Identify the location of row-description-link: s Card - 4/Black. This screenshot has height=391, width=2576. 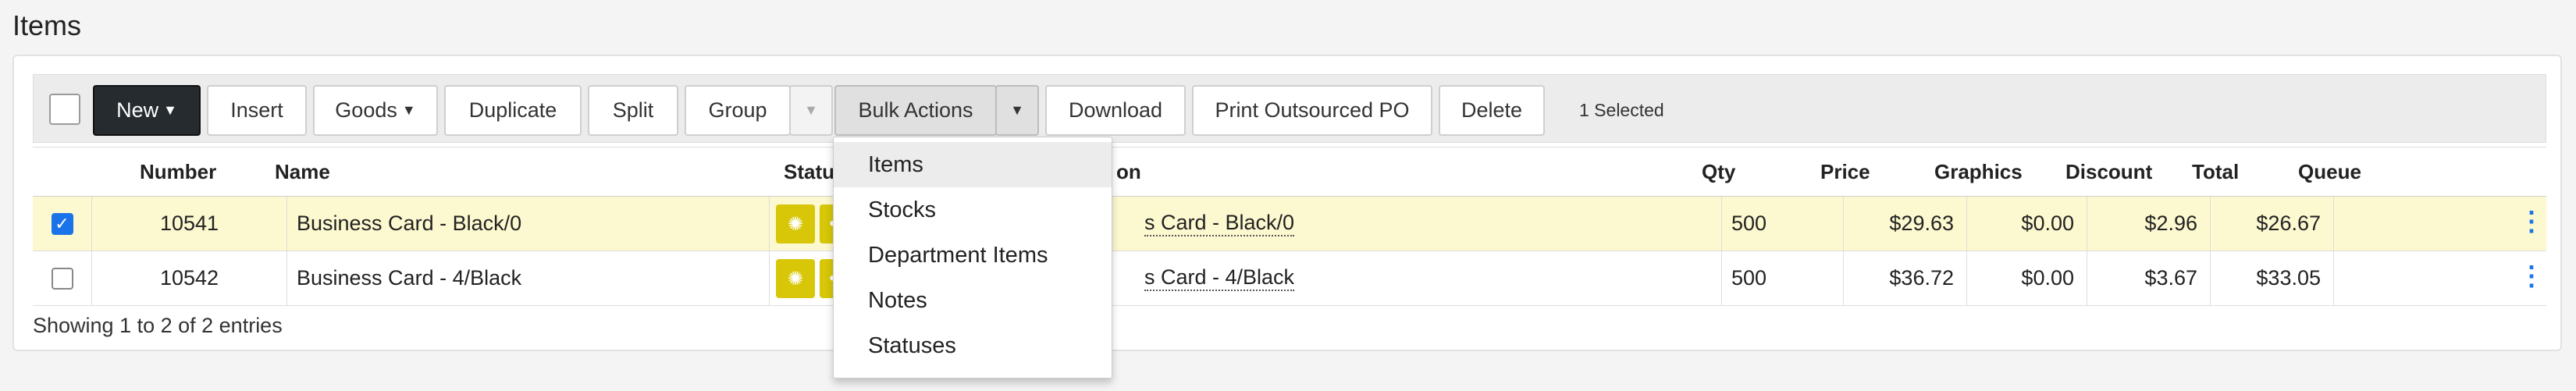
(1219, 278).